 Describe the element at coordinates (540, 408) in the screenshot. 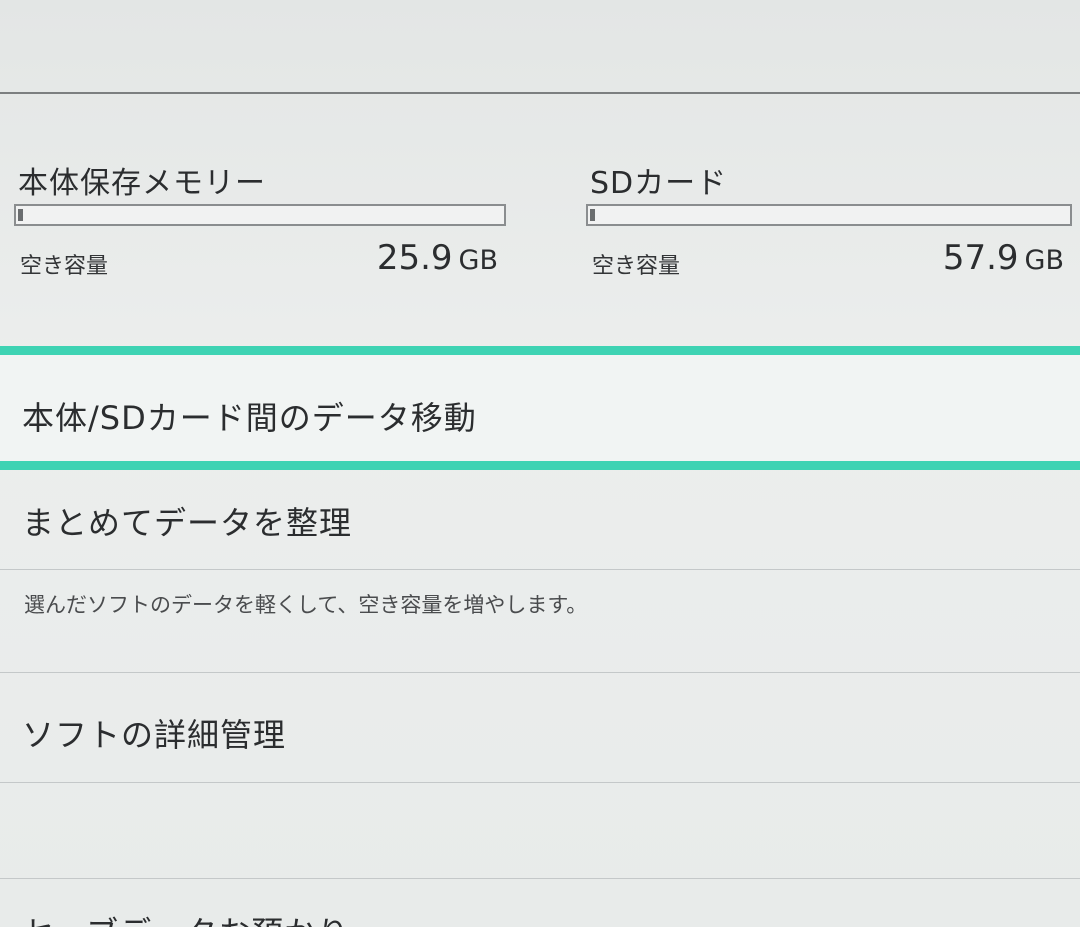

I see `move-data-menu-item: 本体/SDカード間のデータ移動` at that location.